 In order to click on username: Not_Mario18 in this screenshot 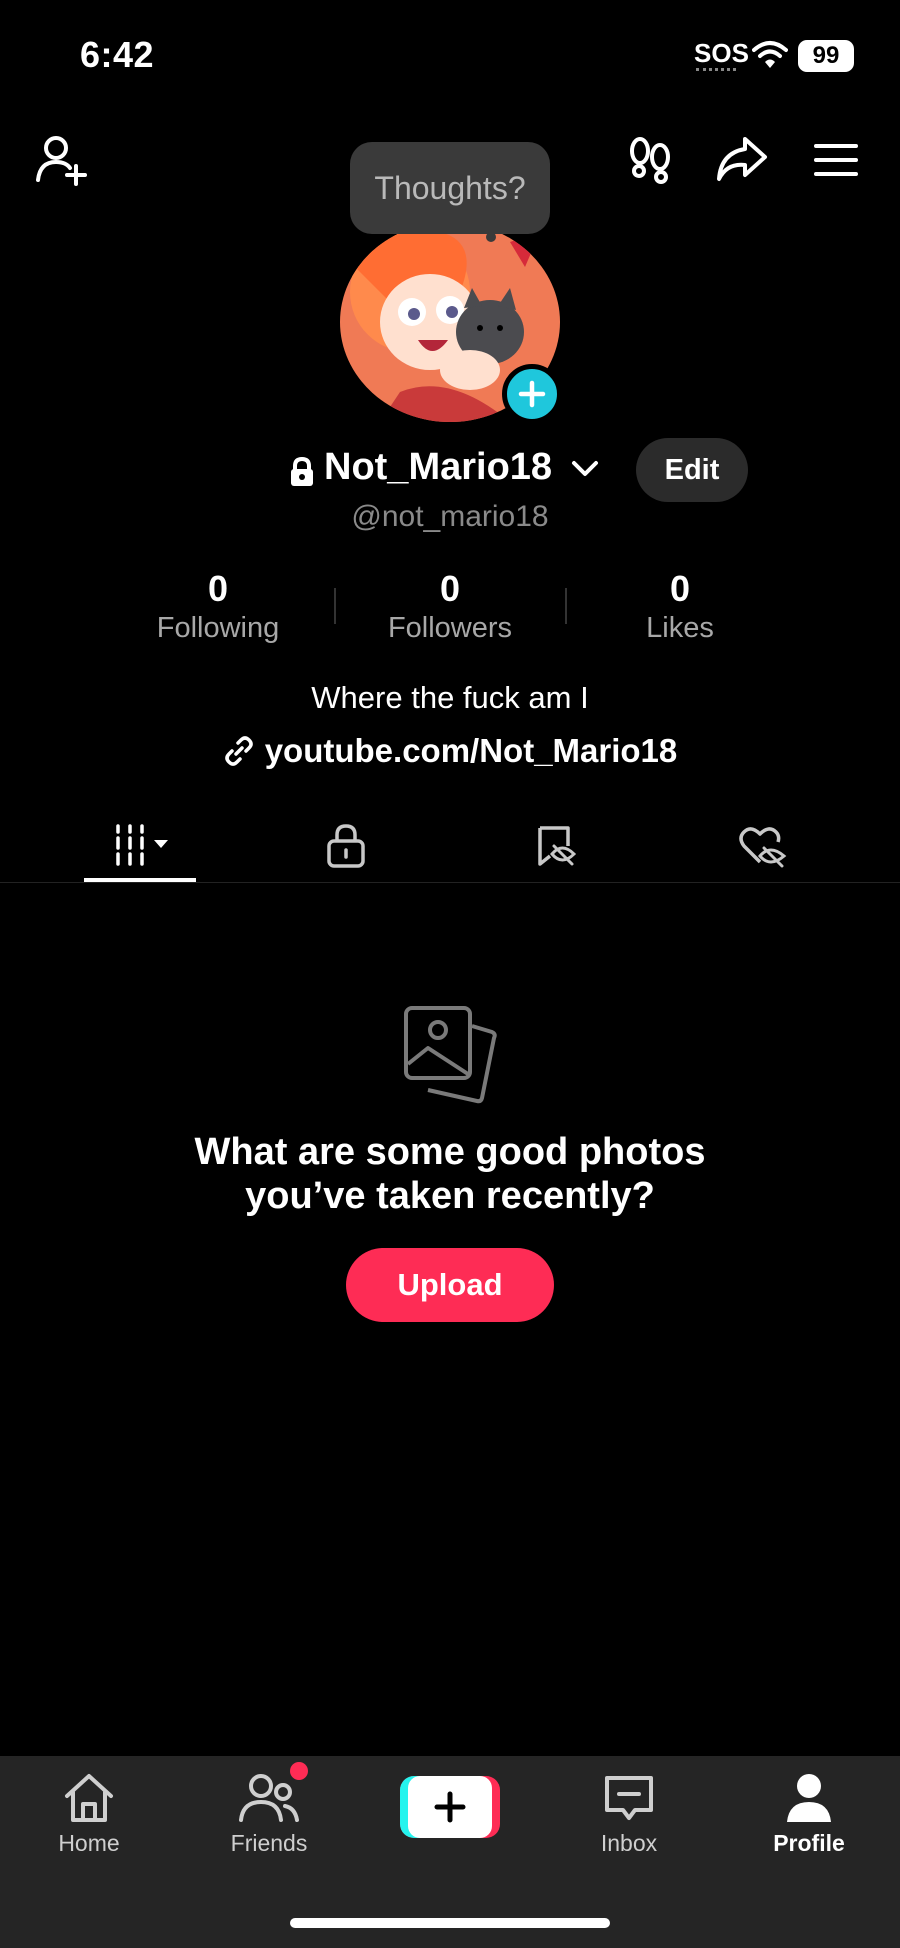, I will do `click(438, 467)`.